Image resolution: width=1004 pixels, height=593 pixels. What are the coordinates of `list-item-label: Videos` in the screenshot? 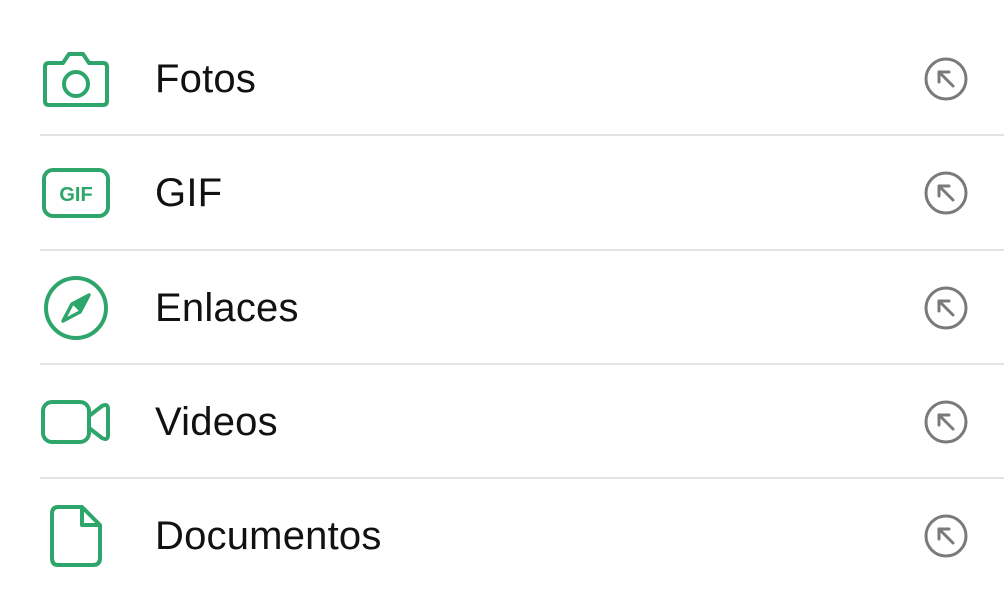 It's located at (216, 421).